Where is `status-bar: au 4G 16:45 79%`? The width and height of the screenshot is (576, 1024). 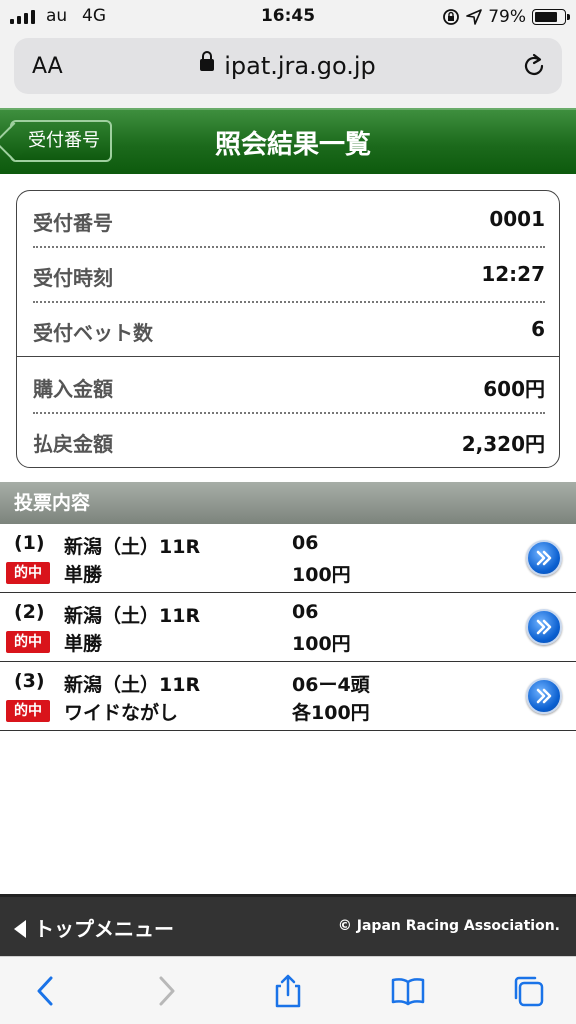 status-bar: au 4G 16:45 79% is located at coordinates (288, 17).